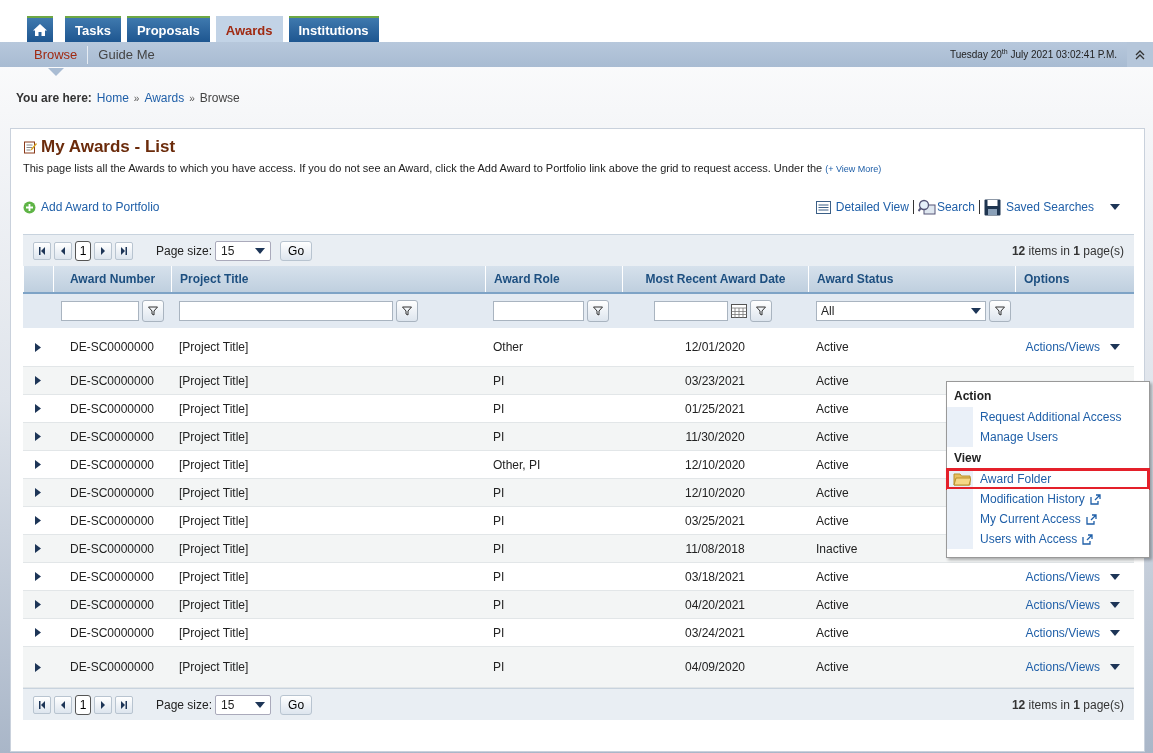 The height and width of the screenshot is (753, 1153). I want to click on award-date-cell: 12/01/2020, so click(715, 347).